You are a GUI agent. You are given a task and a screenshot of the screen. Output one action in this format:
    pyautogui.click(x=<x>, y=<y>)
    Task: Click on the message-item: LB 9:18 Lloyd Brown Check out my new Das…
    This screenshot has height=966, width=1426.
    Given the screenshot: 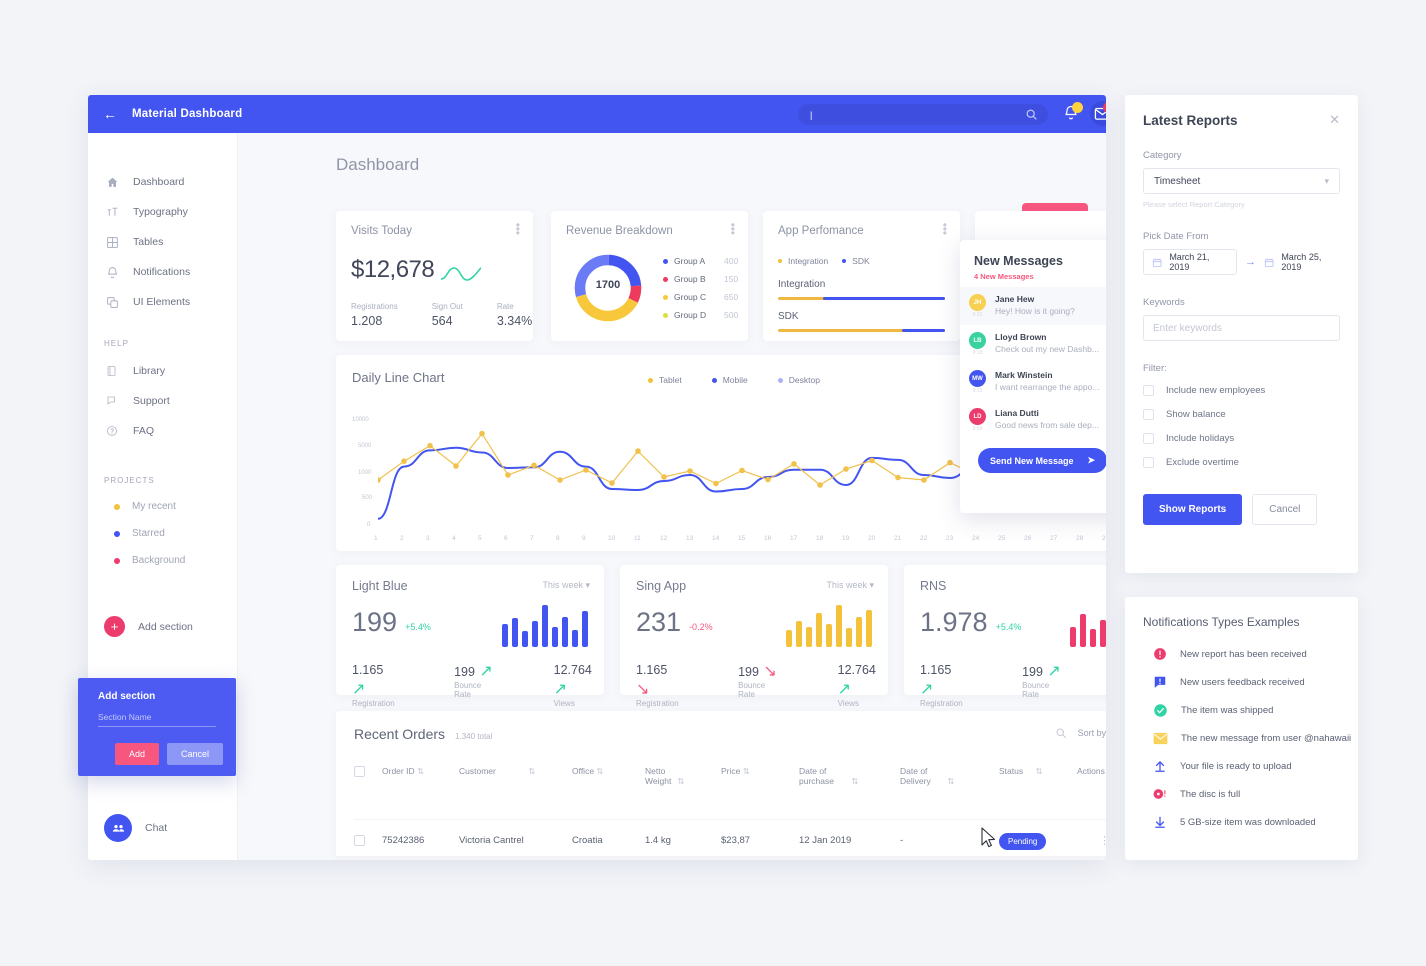 What is the action you would take?
    pyautogui.click(x=1033, y=344)
    